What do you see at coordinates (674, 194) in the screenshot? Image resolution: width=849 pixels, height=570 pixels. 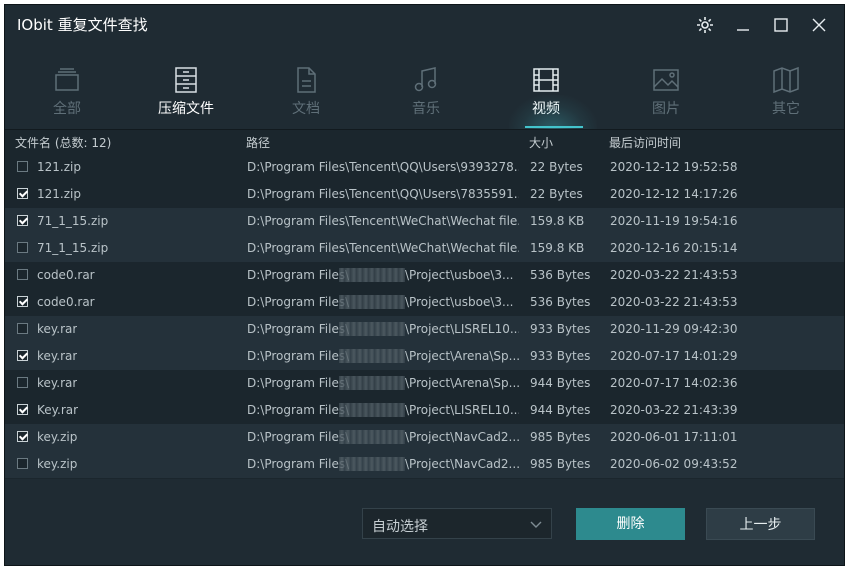 I see `file-time: 2020-12-12 14:17:26` at bounding box center [674, 194].